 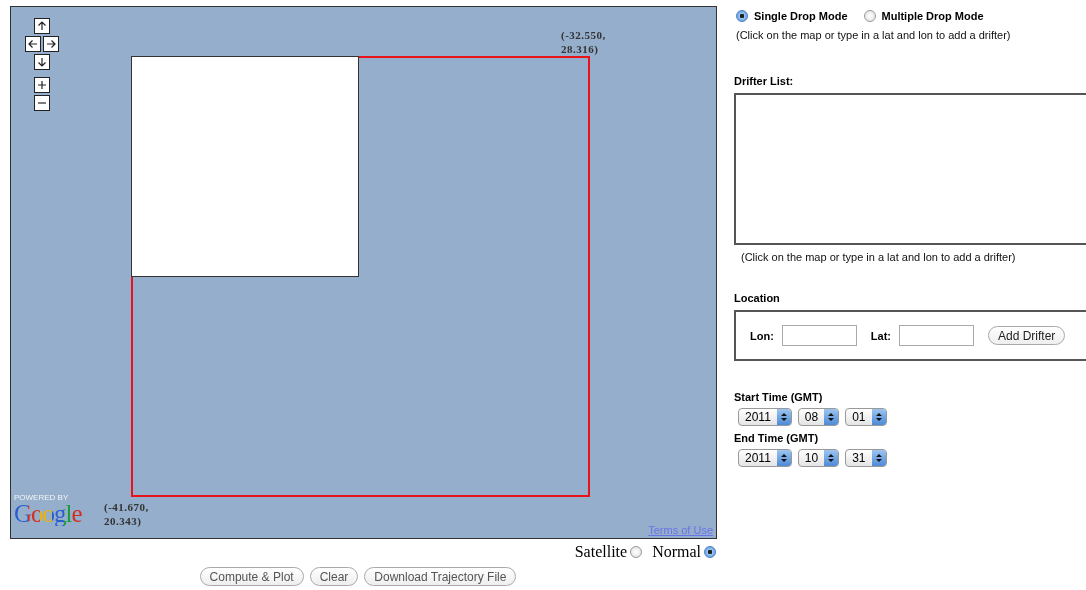 I want to click on zoom-in-button, so click(x=42, y=85).